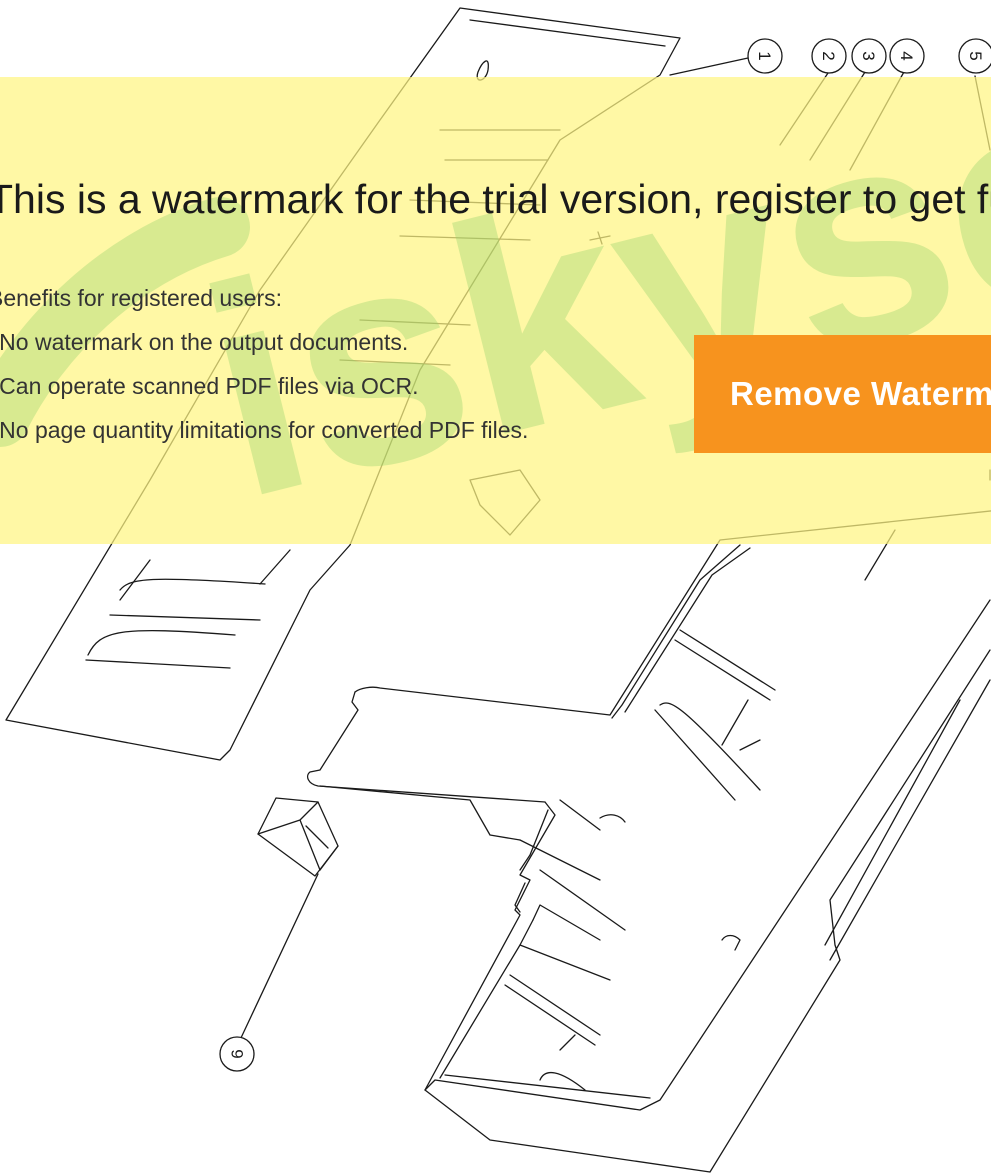  What do you see at coordinates (298, 837) in the screenshot?
I see `small-clip-part` at bounding box center [298, 837].